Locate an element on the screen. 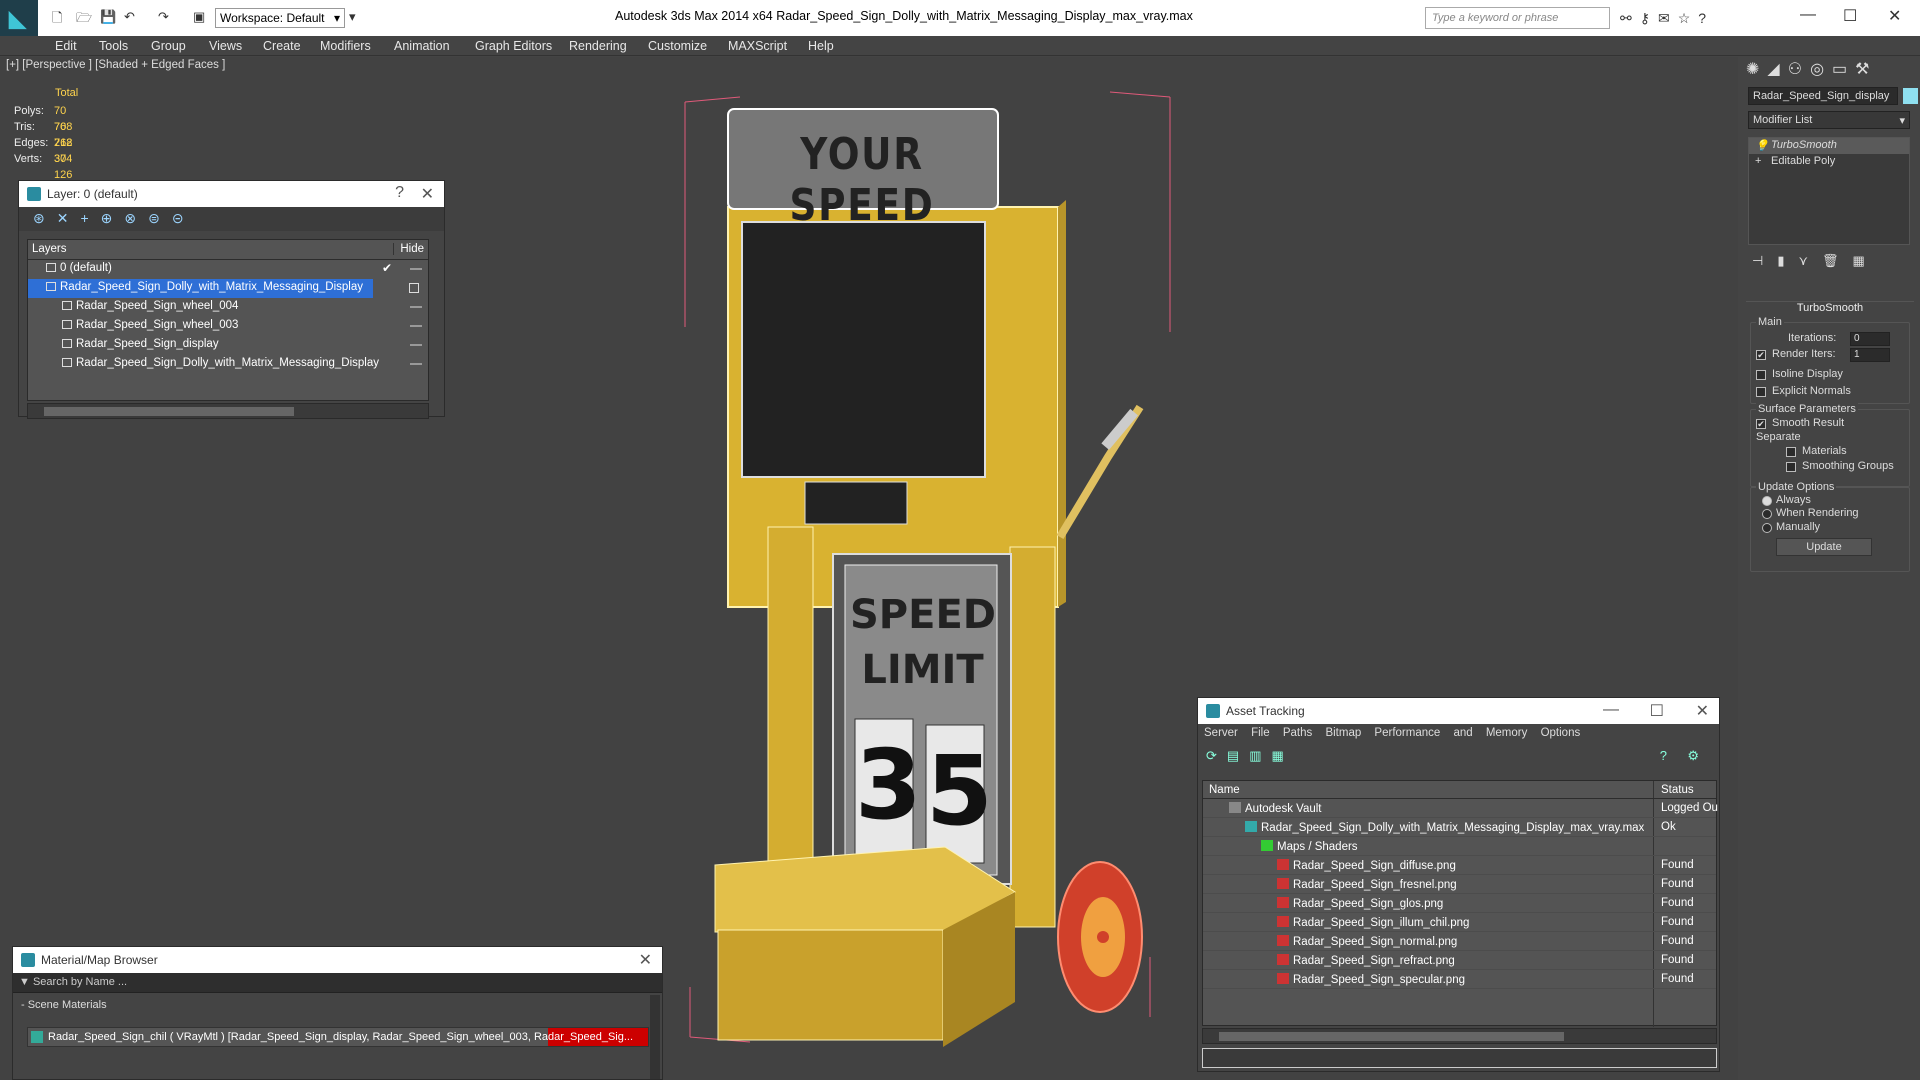  menu-edit: Edit is located at coordinates (66, 46).